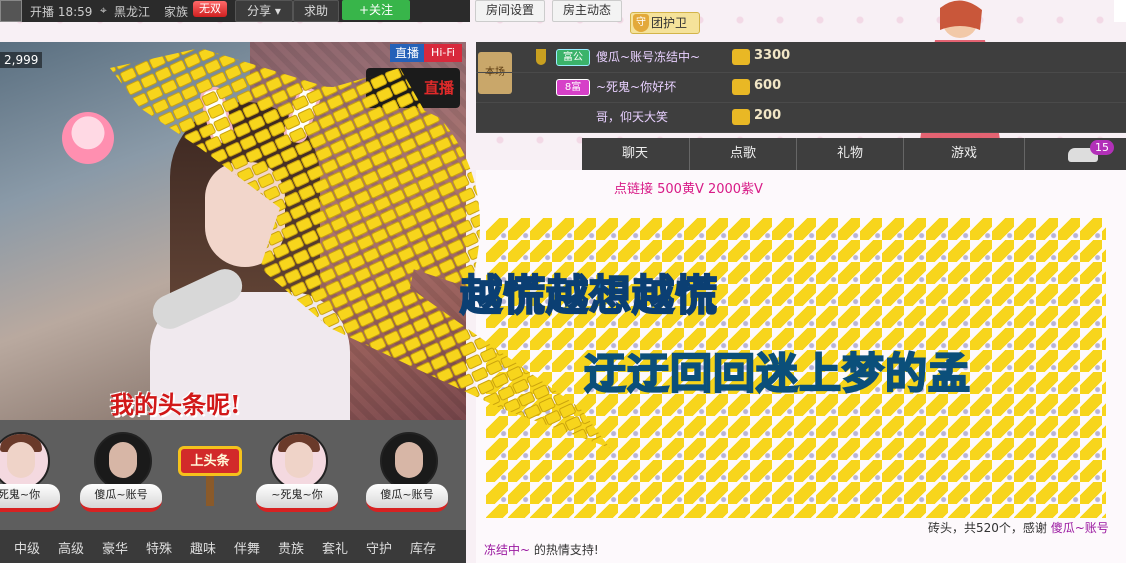  I want to click on gift-category: 库存, so click(423, 547).